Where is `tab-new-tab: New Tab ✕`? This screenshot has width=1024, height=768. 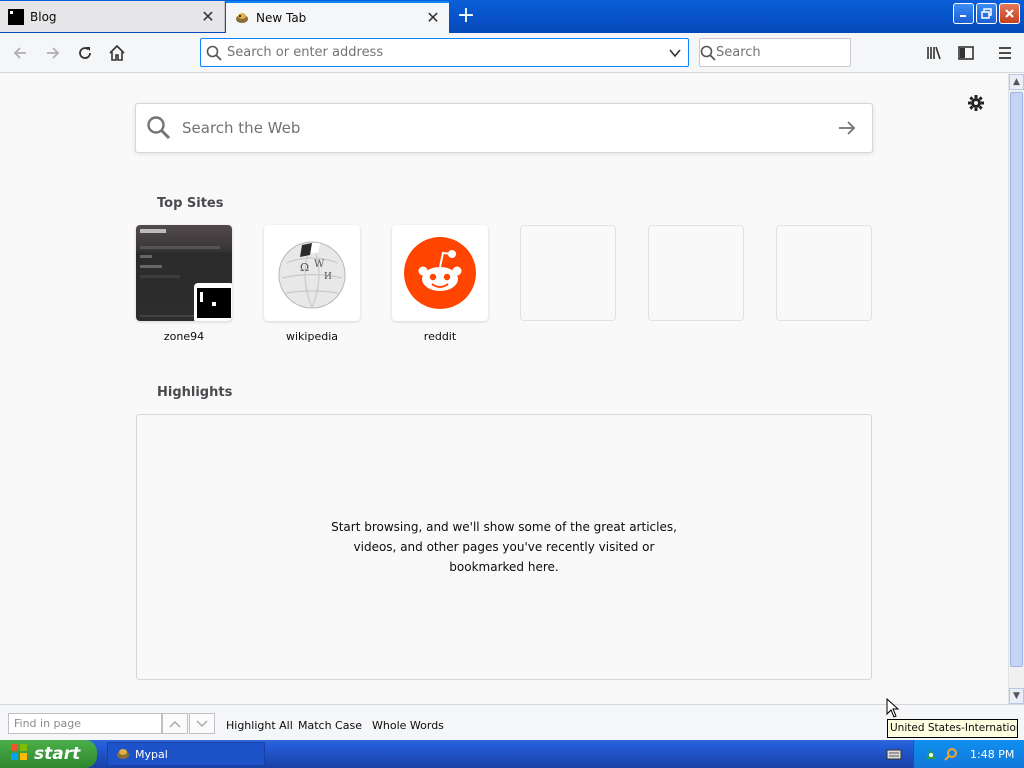
tab-new-tab: New Tab ✕ is located at coordinates (337, 17).